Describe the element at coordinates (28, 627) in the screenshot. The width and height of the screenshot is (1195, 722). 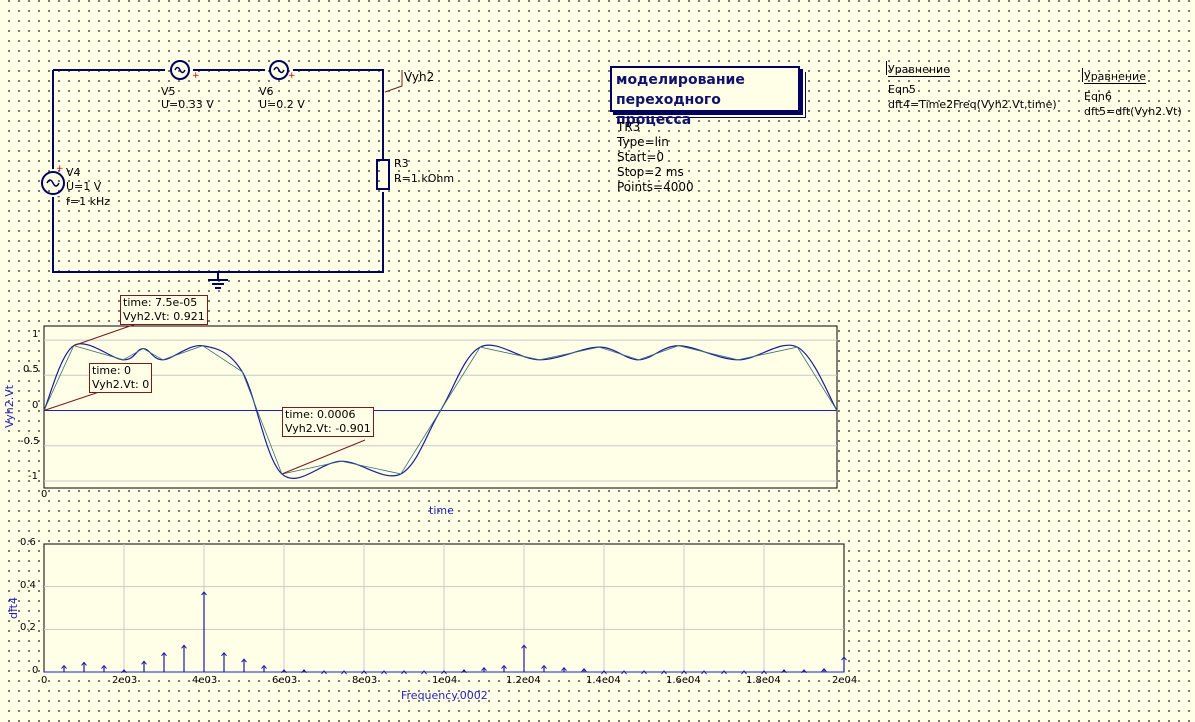
I see `dft-y-tick: 0.2` at that location.